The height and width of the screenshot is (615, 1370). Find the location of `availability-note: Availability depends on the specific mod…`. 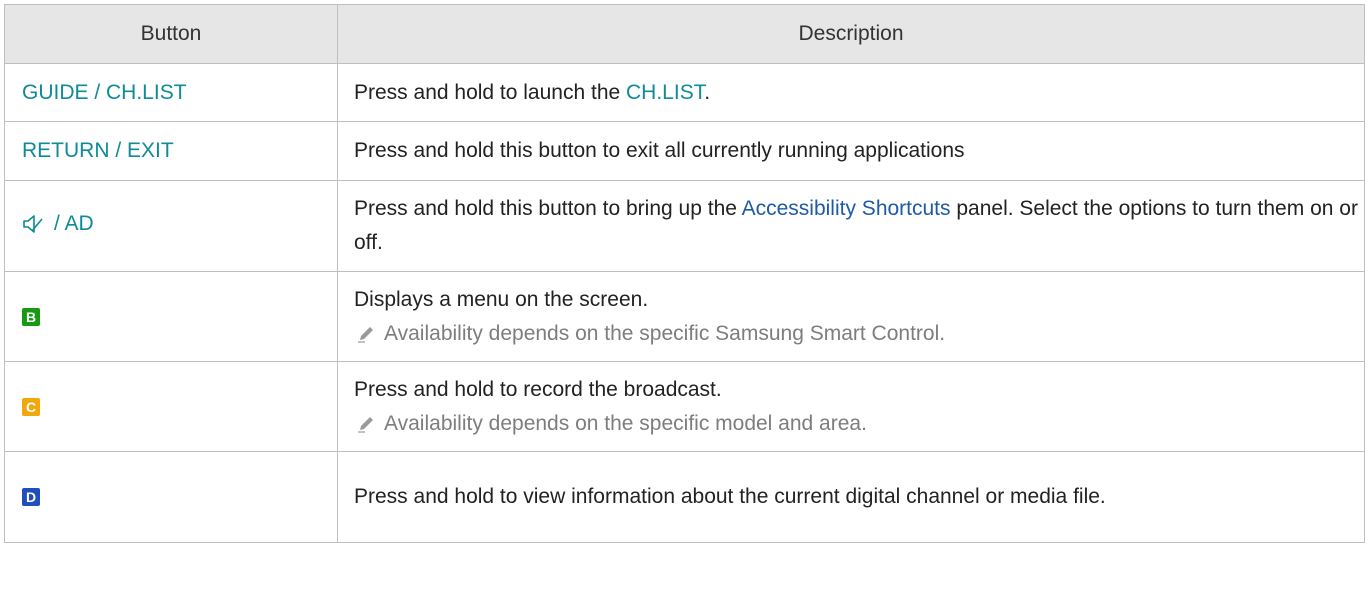

availability-note: Availability depends on the specific mod… is located at coordinates (859, 424).